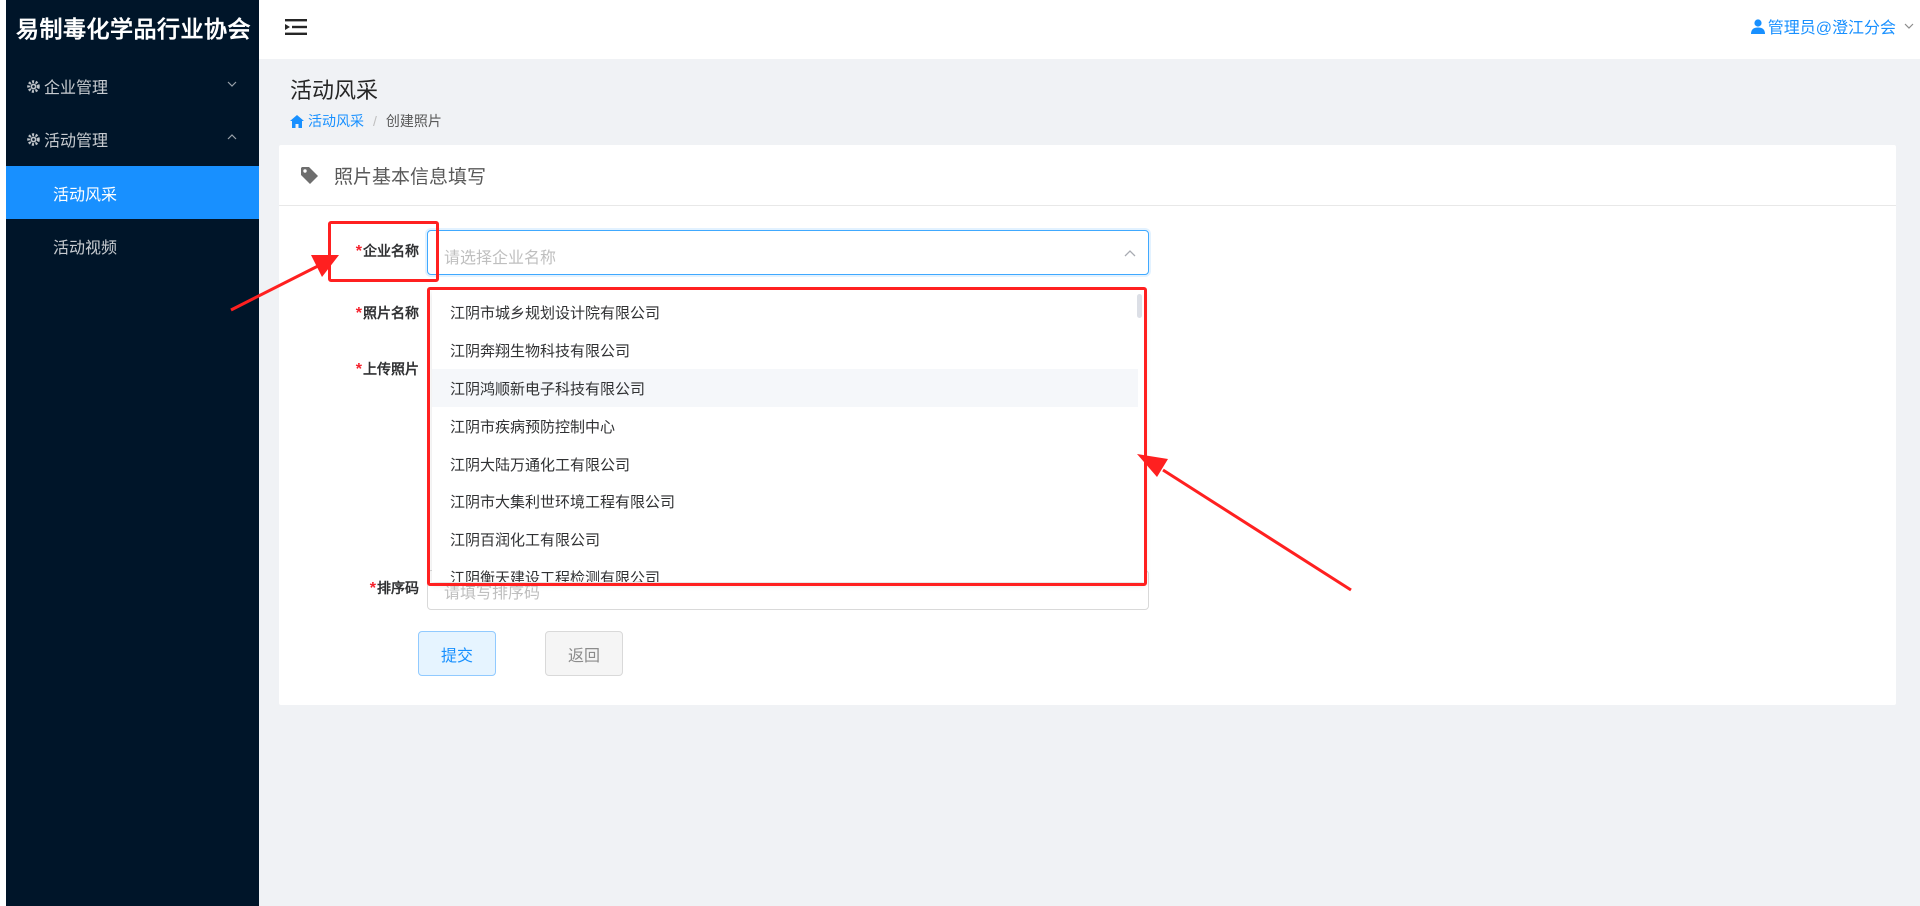 This screenshot has width=1920, height=906. I want to click on sidebar-group-enterprise: 企业管理, so click(132, 86).